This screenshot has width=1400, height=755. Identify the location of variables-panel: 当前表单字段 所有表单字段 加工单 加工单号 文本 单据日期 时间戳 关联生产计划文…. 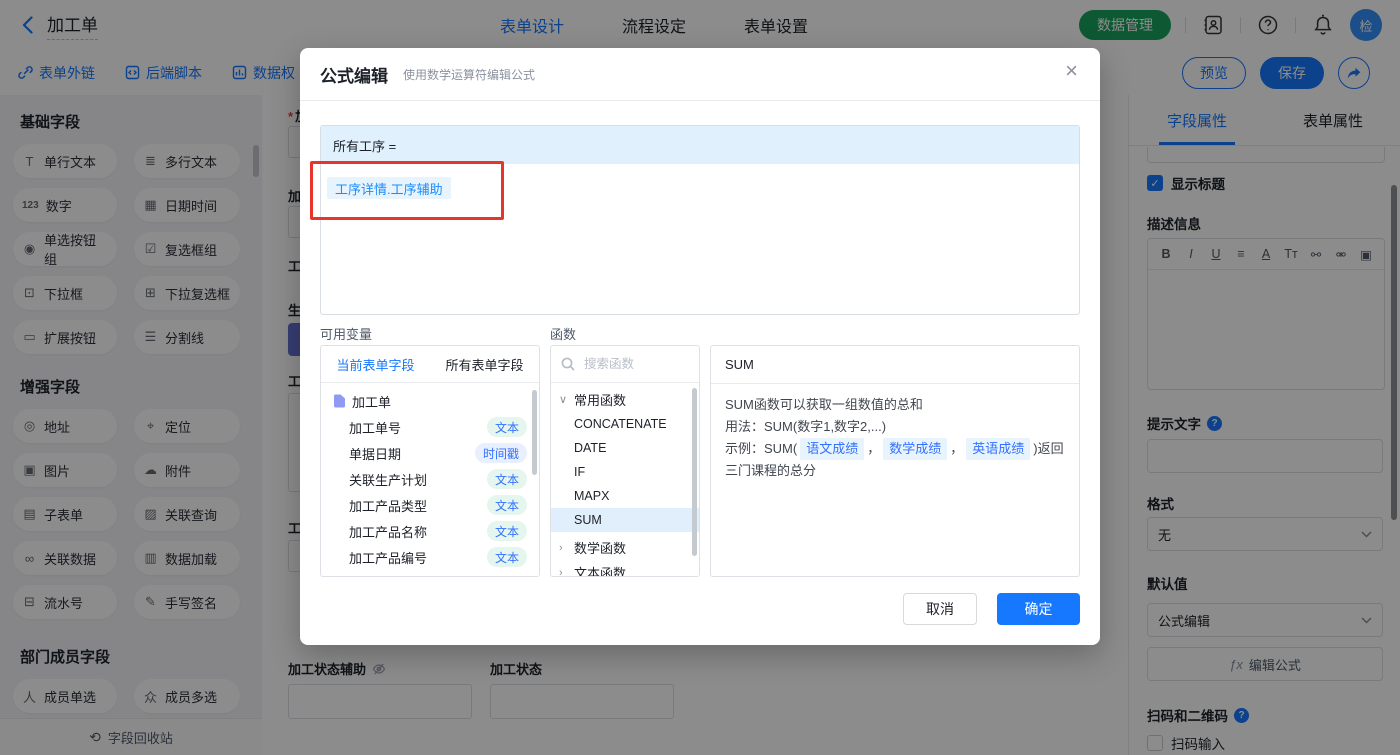
(430, 461).